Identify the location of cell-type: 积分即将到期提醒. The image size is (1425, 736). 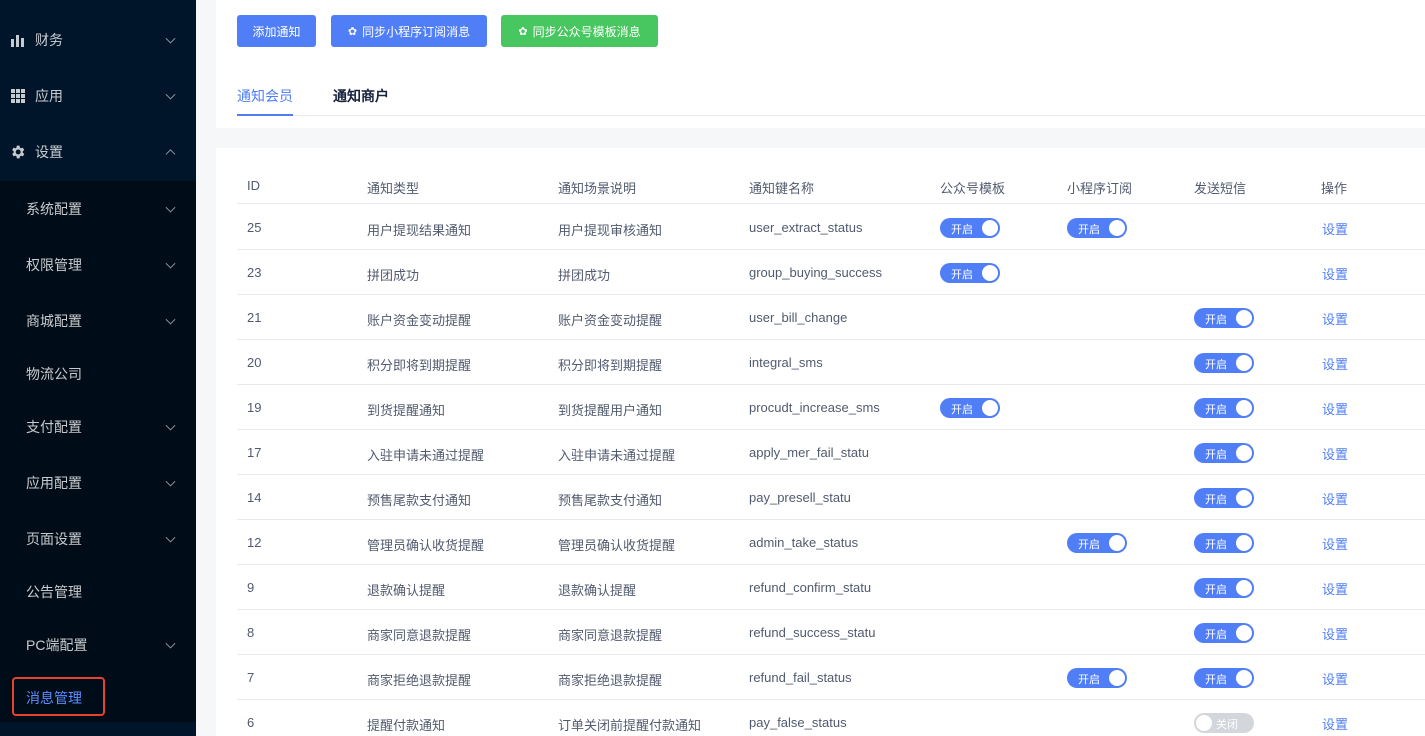
(419, 365).